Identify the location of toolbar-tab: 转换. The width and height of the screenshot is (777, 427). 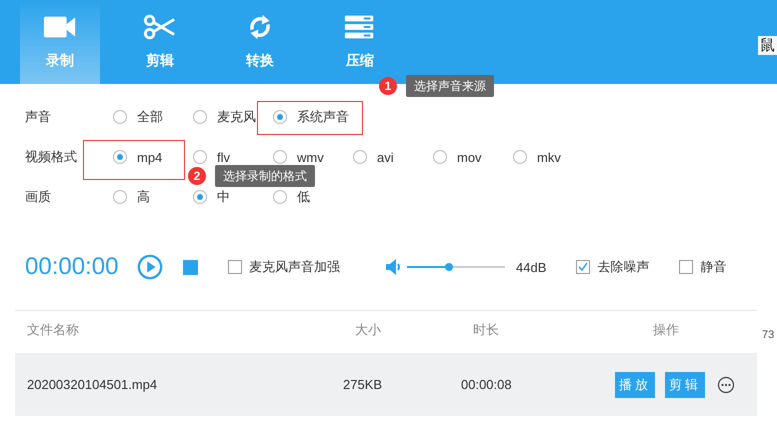
(260, 42).